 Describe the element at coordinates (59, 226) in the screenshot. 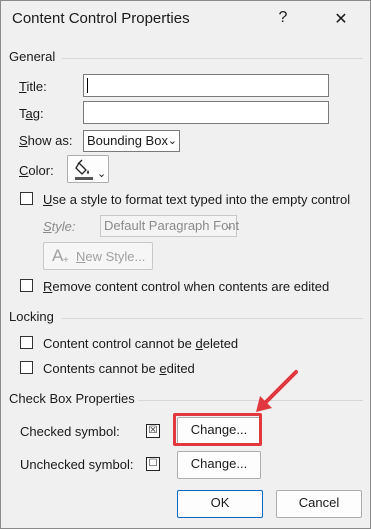

I see `style-label: Style:` at that location.